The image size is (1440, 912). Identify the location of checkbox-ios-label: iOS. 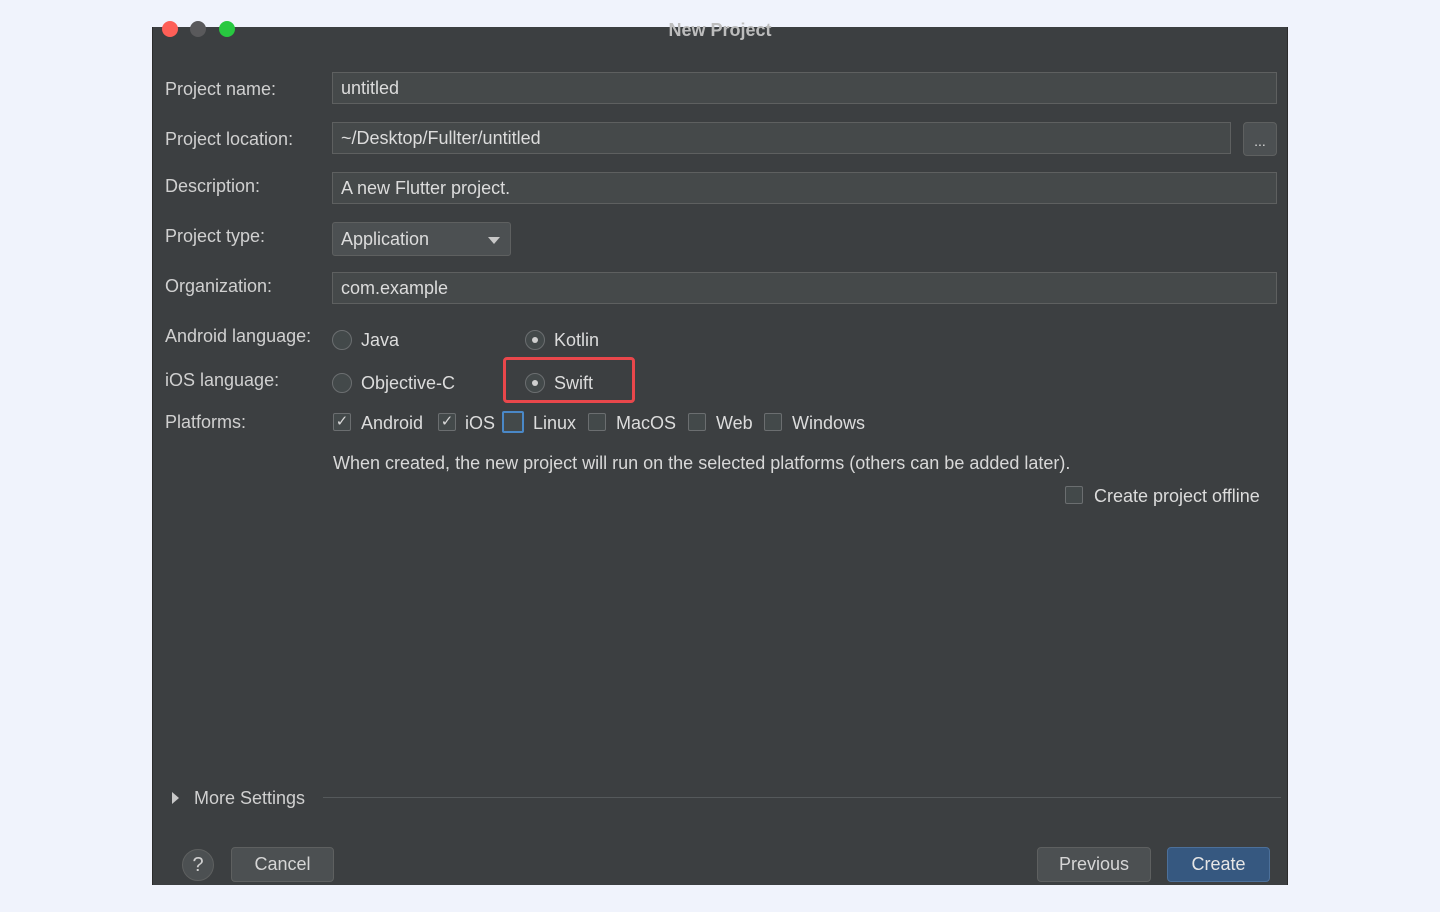
(480, 423).